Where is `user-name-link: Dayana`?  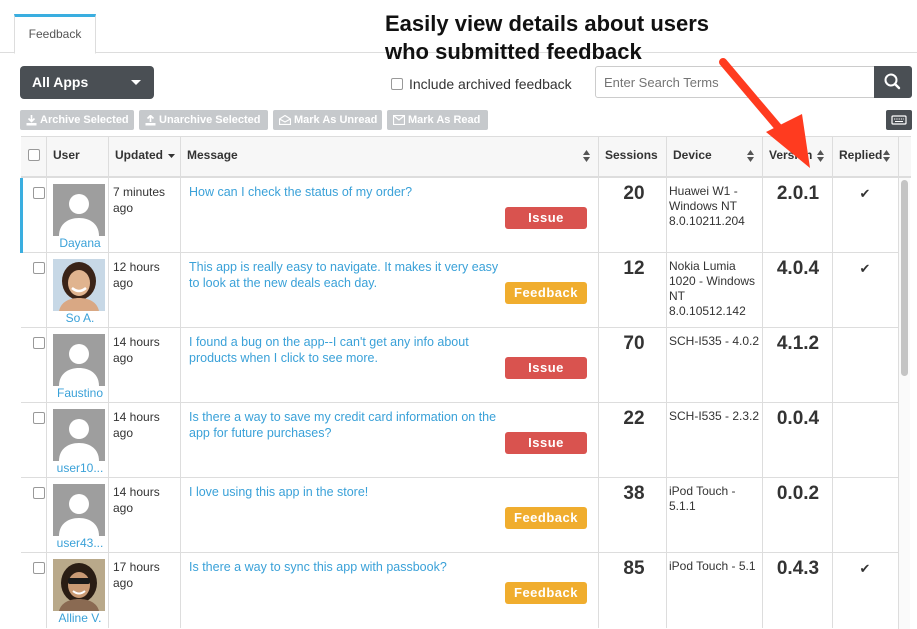 user-name-link: Dayana is located at coordinates (80, 243).